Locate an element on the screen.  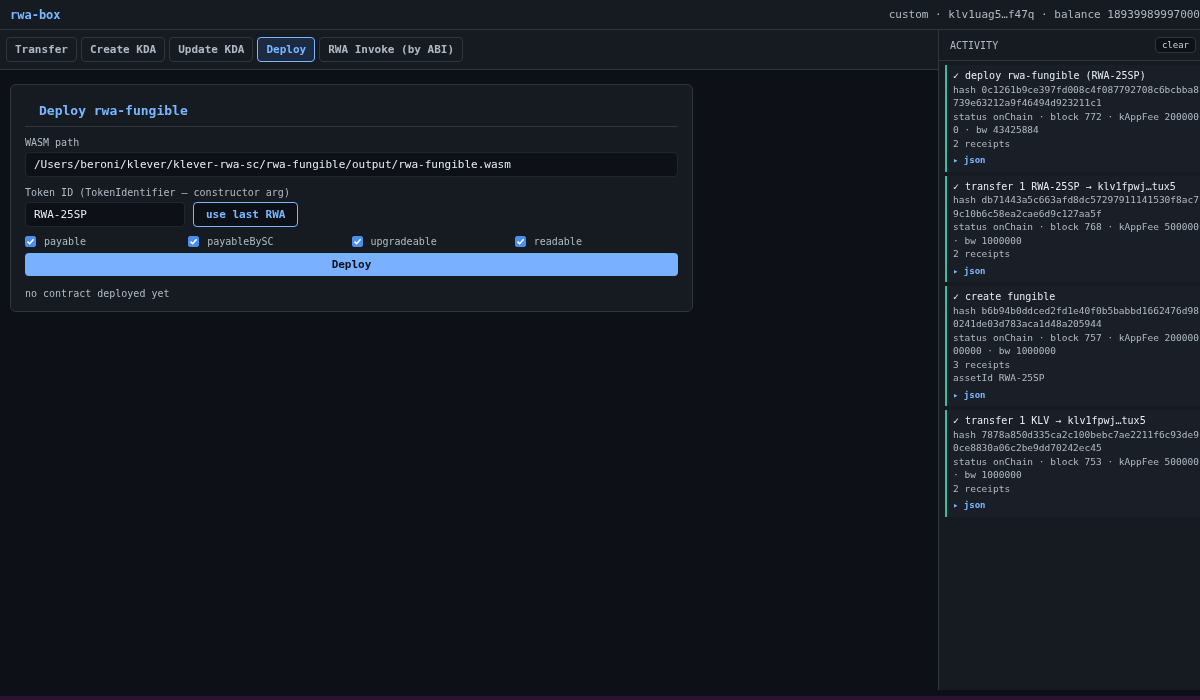
clear-button: clear is located at coordinates (1175, 45).